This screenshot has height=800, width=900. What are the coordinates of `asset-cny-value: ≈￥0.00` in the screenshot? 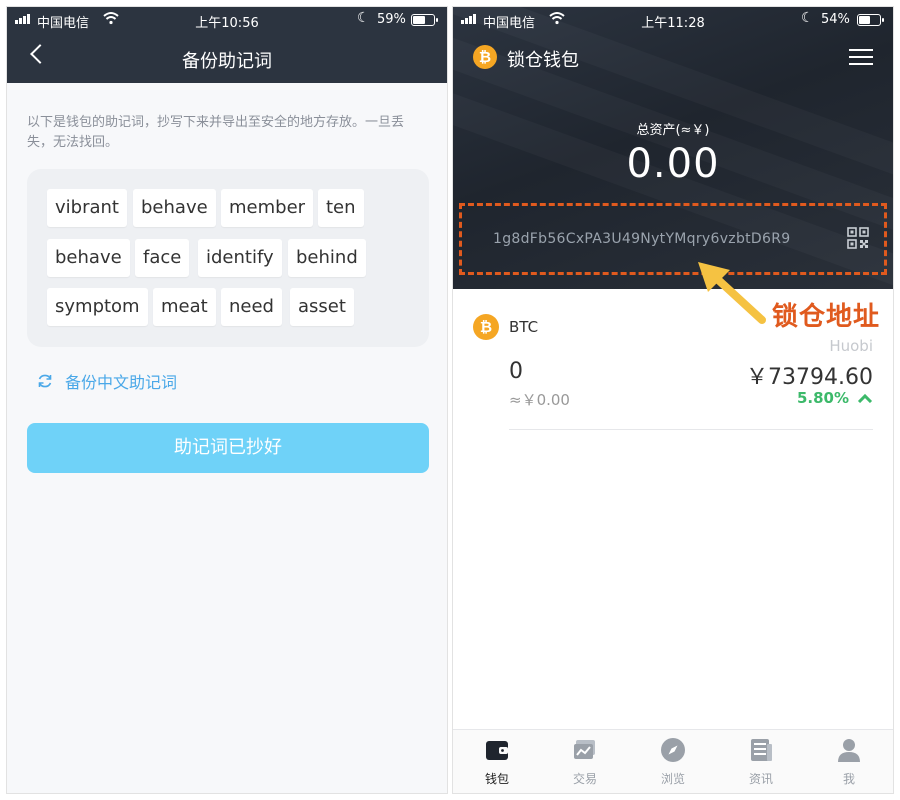 It's located at (539, 400).